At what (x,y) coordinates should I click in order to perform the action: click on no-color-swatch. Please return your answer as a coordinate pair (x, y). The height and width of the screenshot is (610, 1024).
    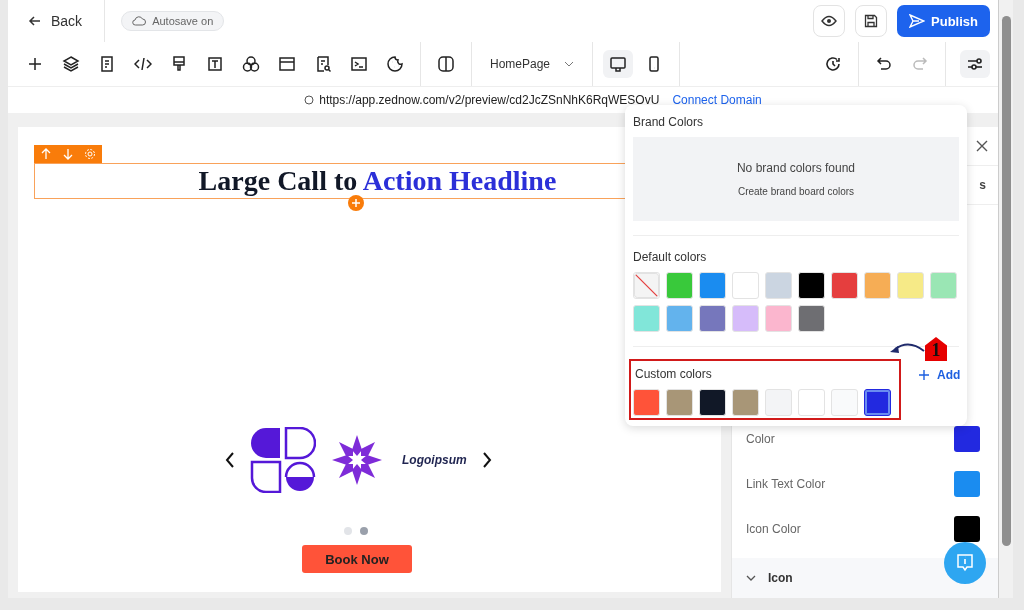
    Looking at the image, I should click on (646, 285).